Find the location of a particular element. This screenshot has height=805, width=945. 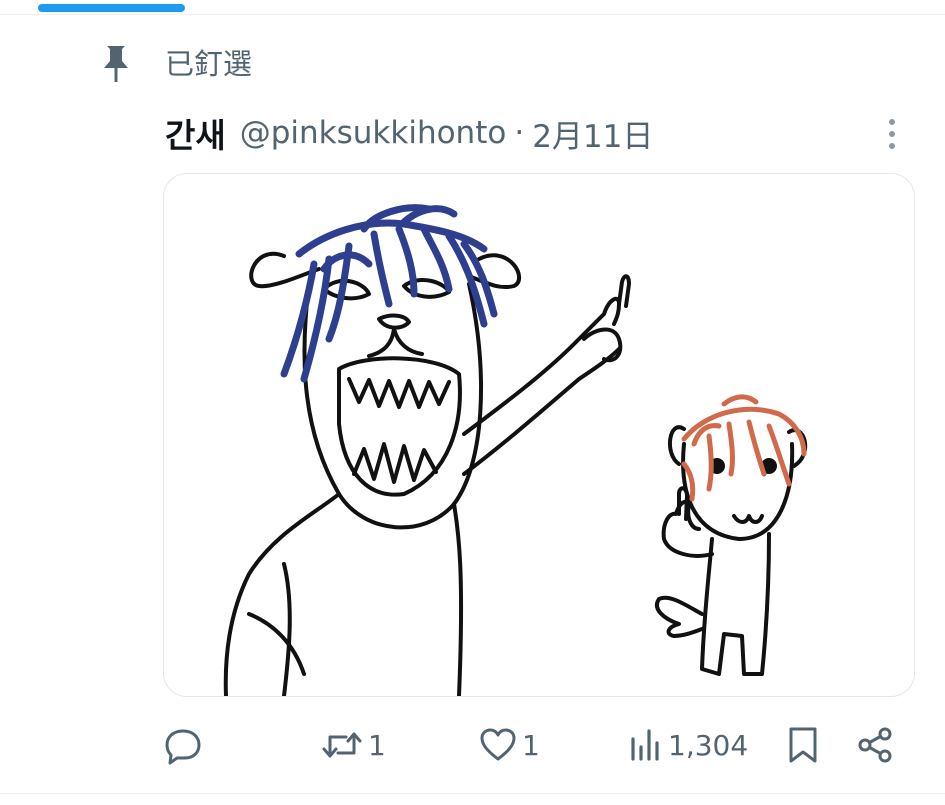

retweet-icon is located at coordinates (342, 745).